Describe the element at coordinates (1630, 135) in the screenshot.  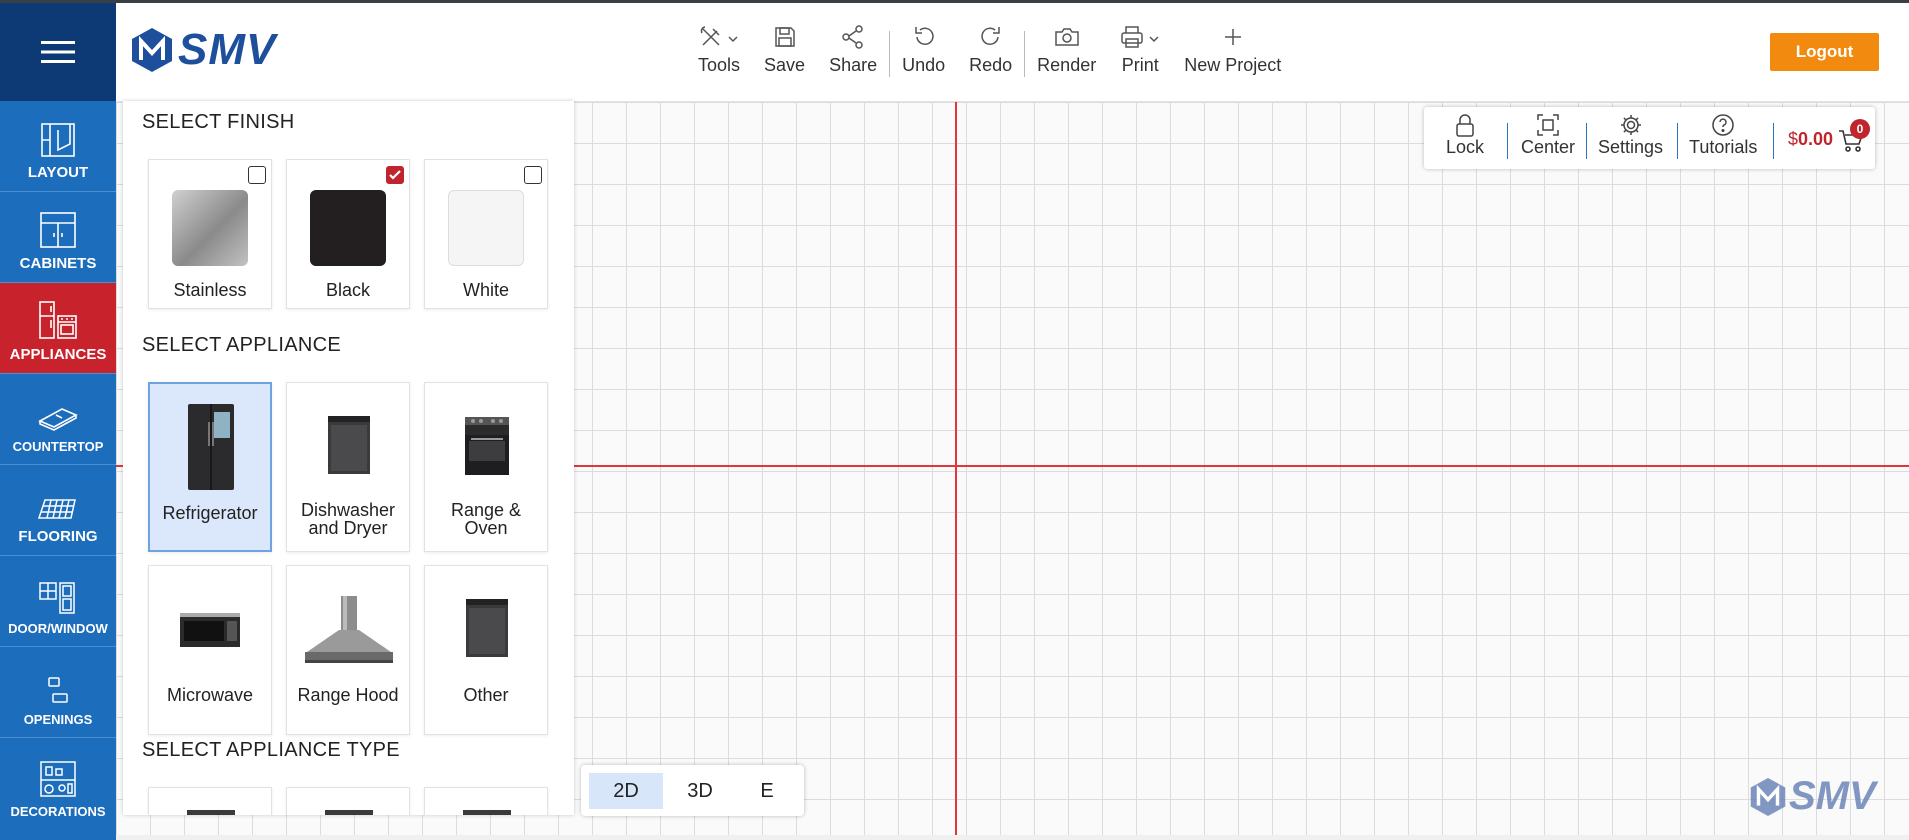
I see `settings-button: Settings` at that location.